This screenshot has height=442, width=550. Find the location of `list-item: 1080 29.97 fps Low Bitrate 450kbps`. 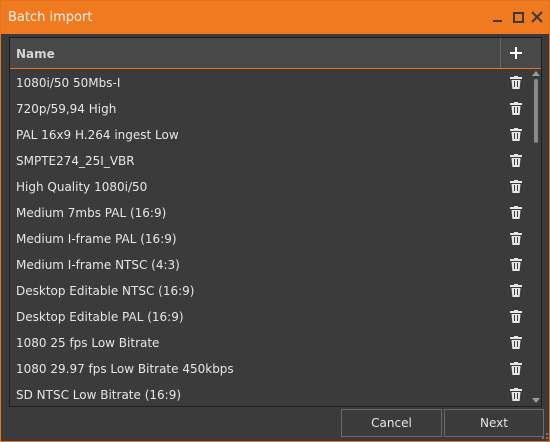

list-item: 1080 29.97 fps Low Bitrate 450kbps is located at coordinates (270, 368).